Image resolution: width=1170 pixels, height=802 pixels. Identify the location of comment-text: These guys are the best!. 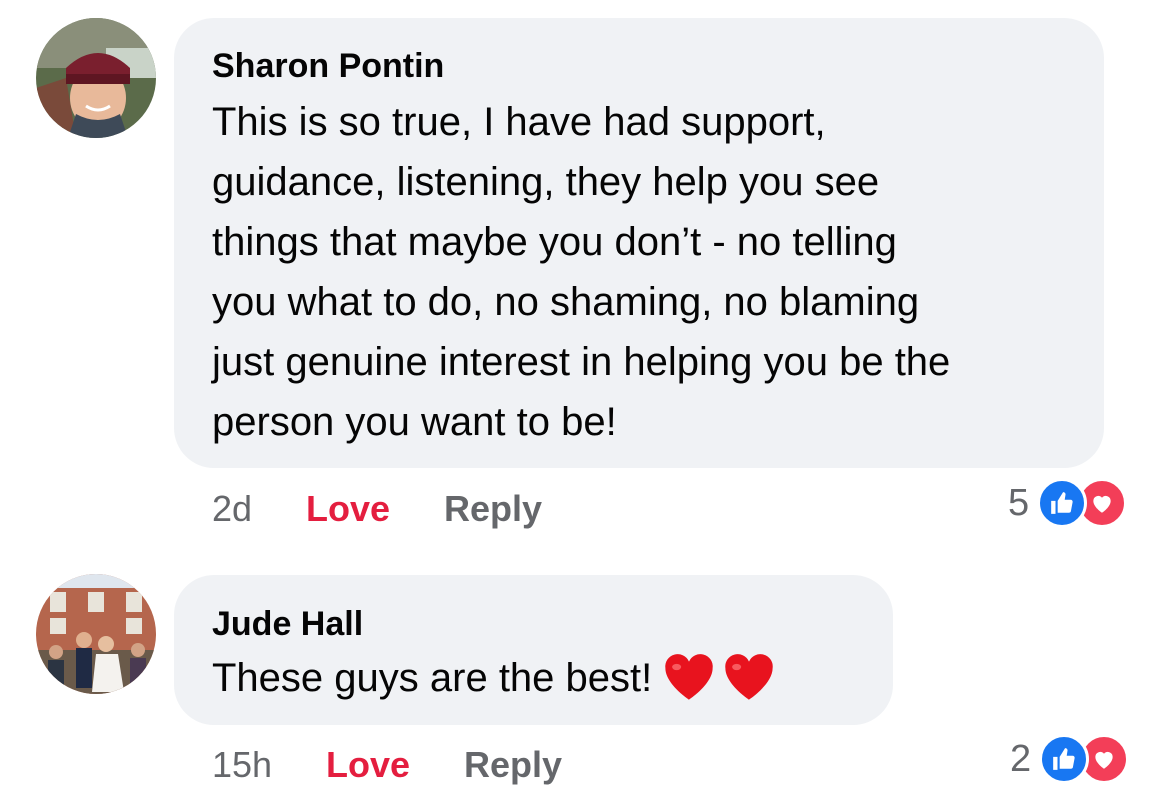
(497, 683).